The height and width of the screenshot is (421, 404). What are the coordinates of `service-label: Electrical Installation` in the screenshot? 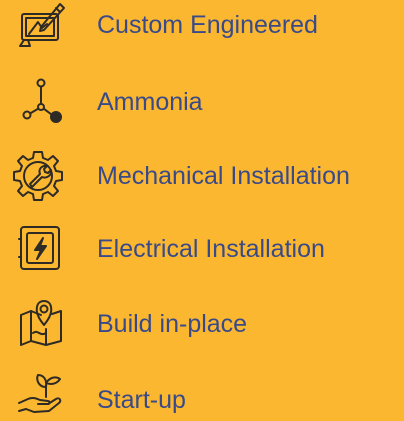 It's located at (211, 249).